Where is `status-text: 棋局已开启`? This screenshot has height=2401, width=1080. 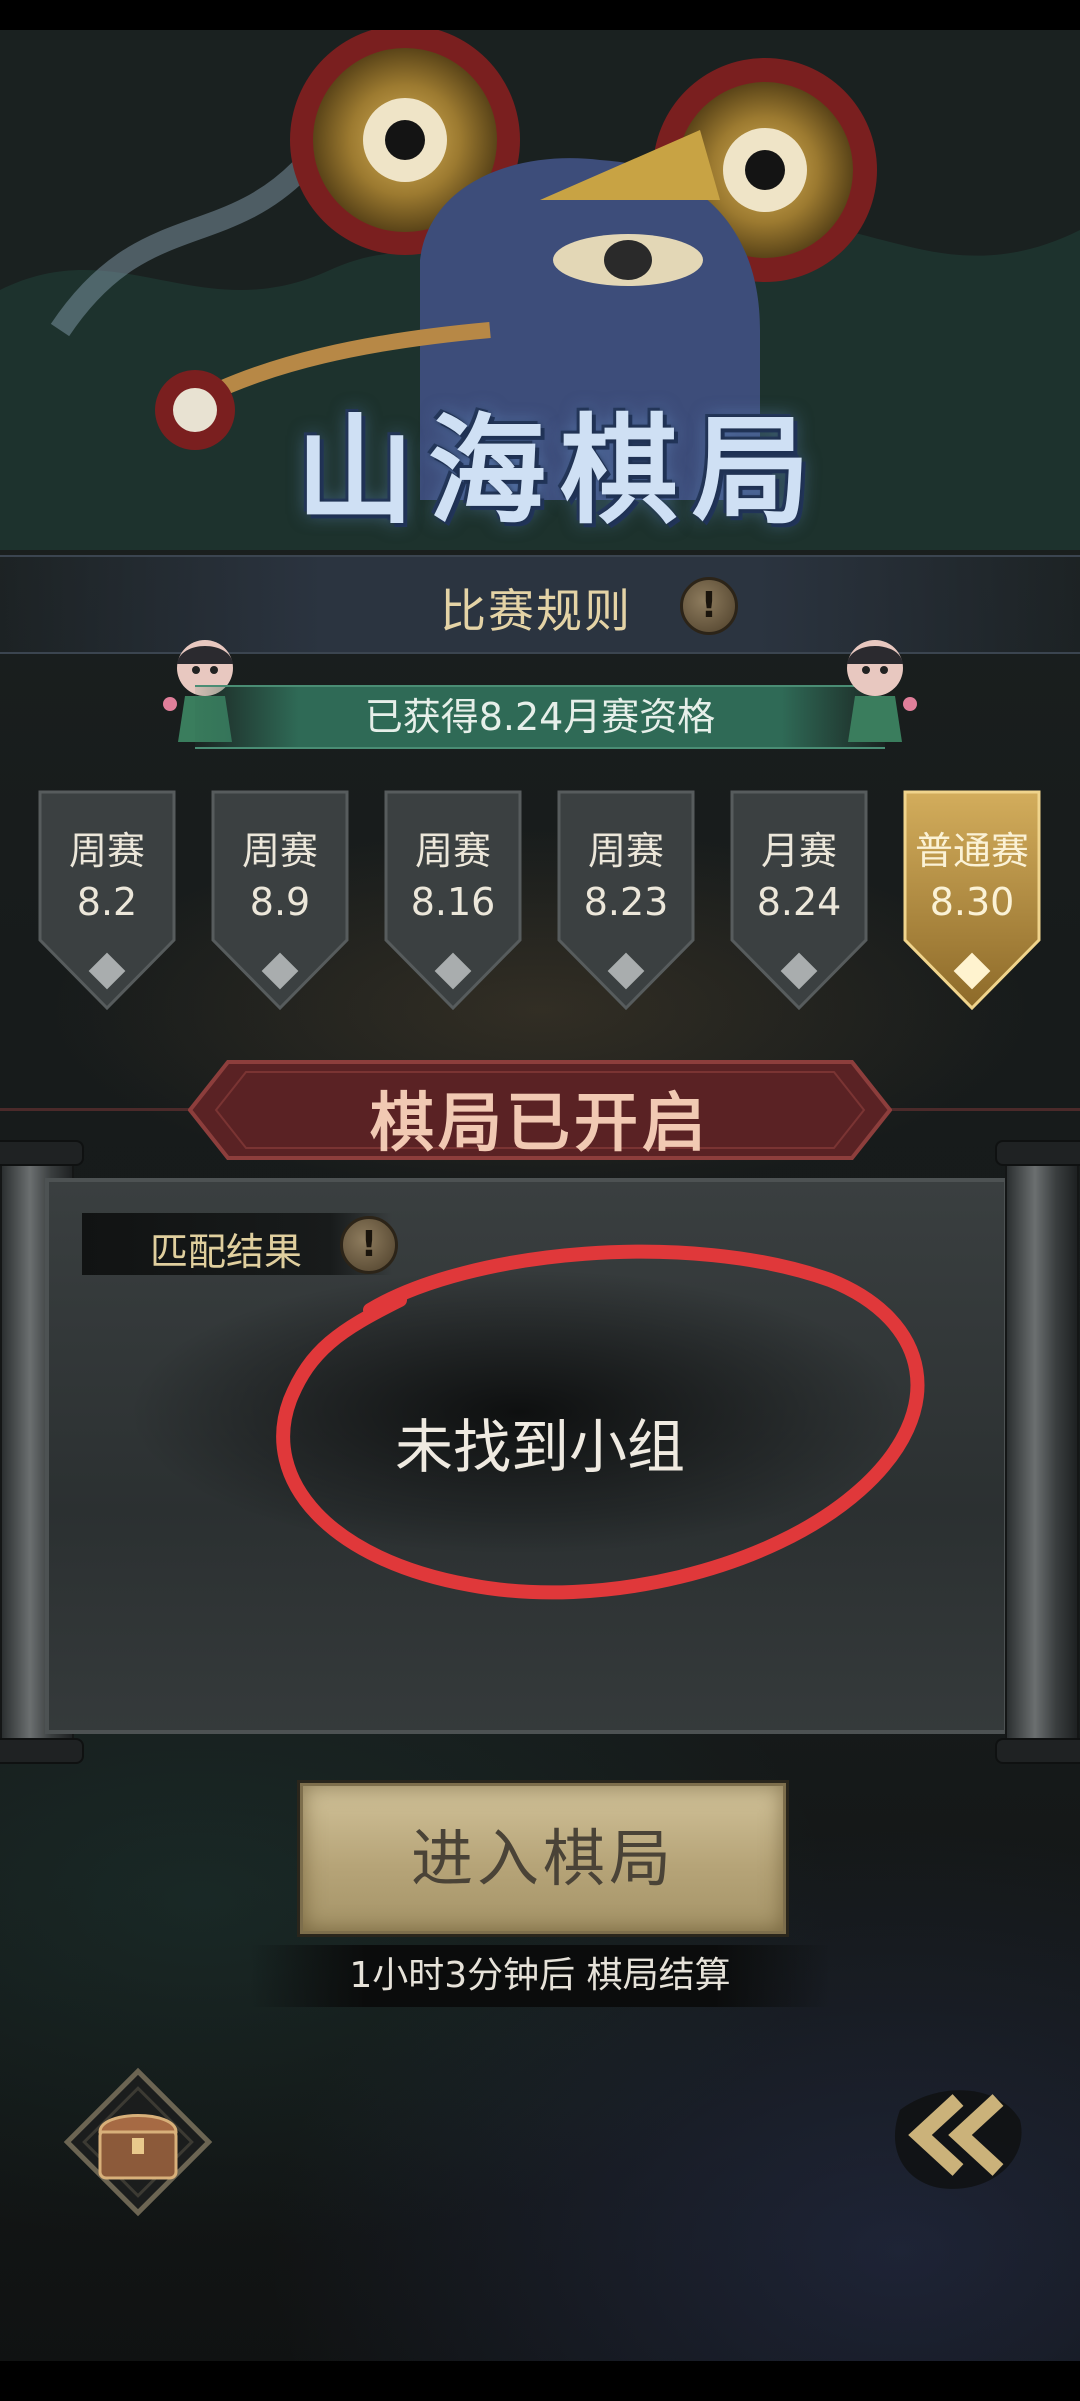 status-text: 棋局已开启 is located at coordinates (540, 1124).